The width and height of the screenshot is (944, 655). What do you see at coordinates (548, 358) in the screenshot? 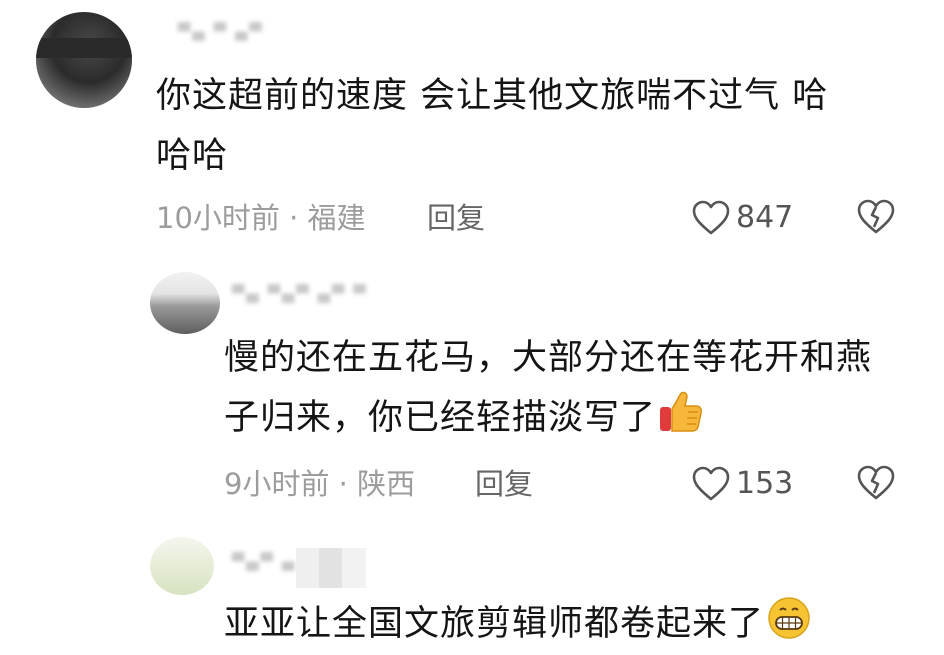
I see `comment-text-line: 慢的还在五花马，大部分还在等花开和燕` at bounding box center [548, 358].